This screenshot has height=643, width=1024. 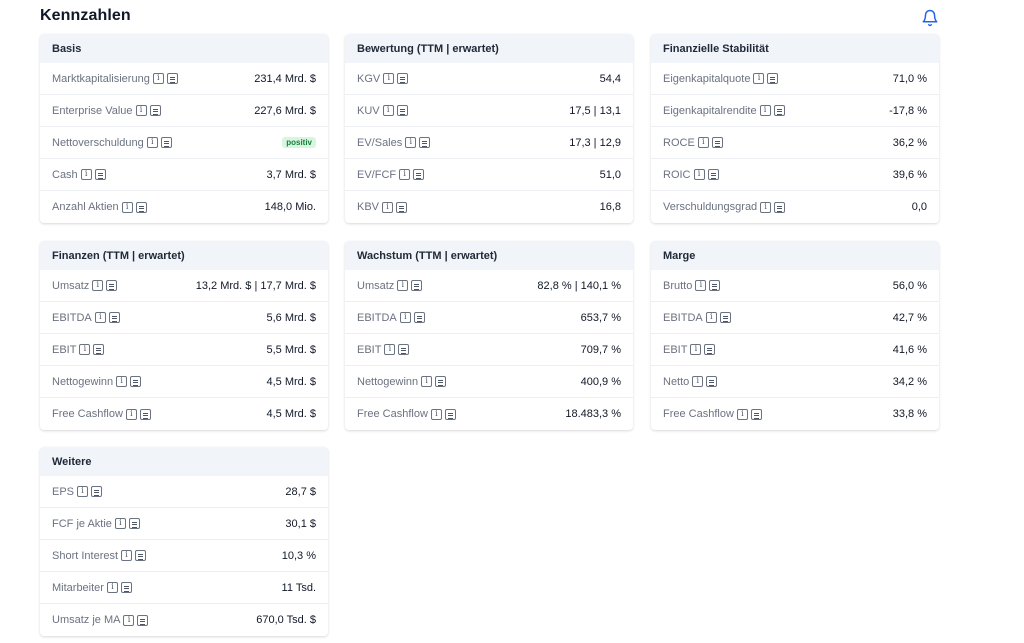 I want to click on metric-value: 0,0, so click(x=919, y=207).